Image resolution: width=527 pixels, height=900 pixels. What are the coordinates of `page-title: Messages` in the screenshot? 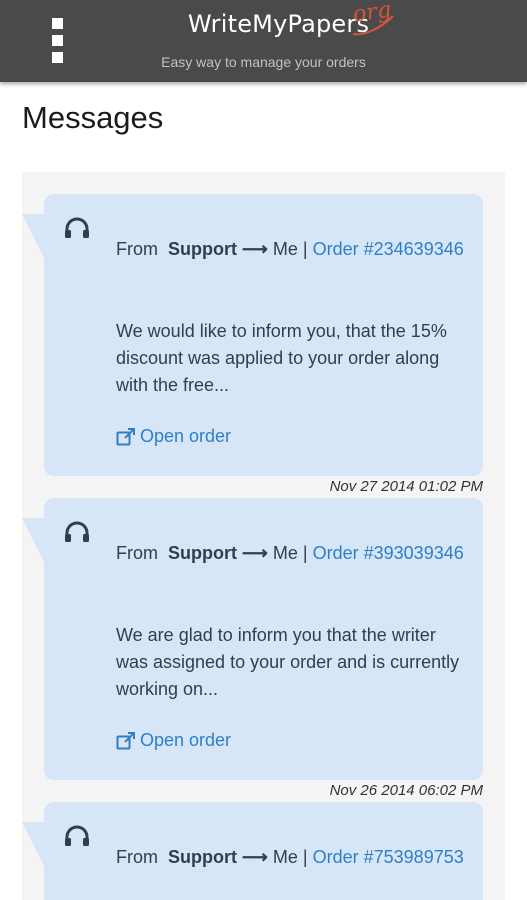 It's located at (93, 117).